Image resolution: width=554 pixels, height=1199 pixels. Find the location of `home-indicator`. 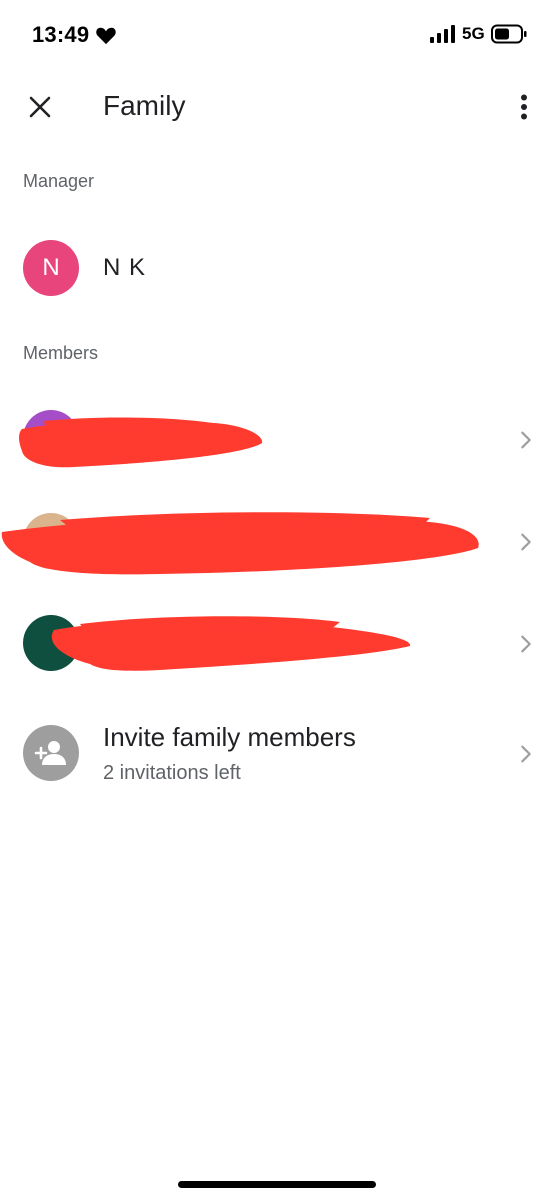

home-indicator is located at coordinates (277, 1184).